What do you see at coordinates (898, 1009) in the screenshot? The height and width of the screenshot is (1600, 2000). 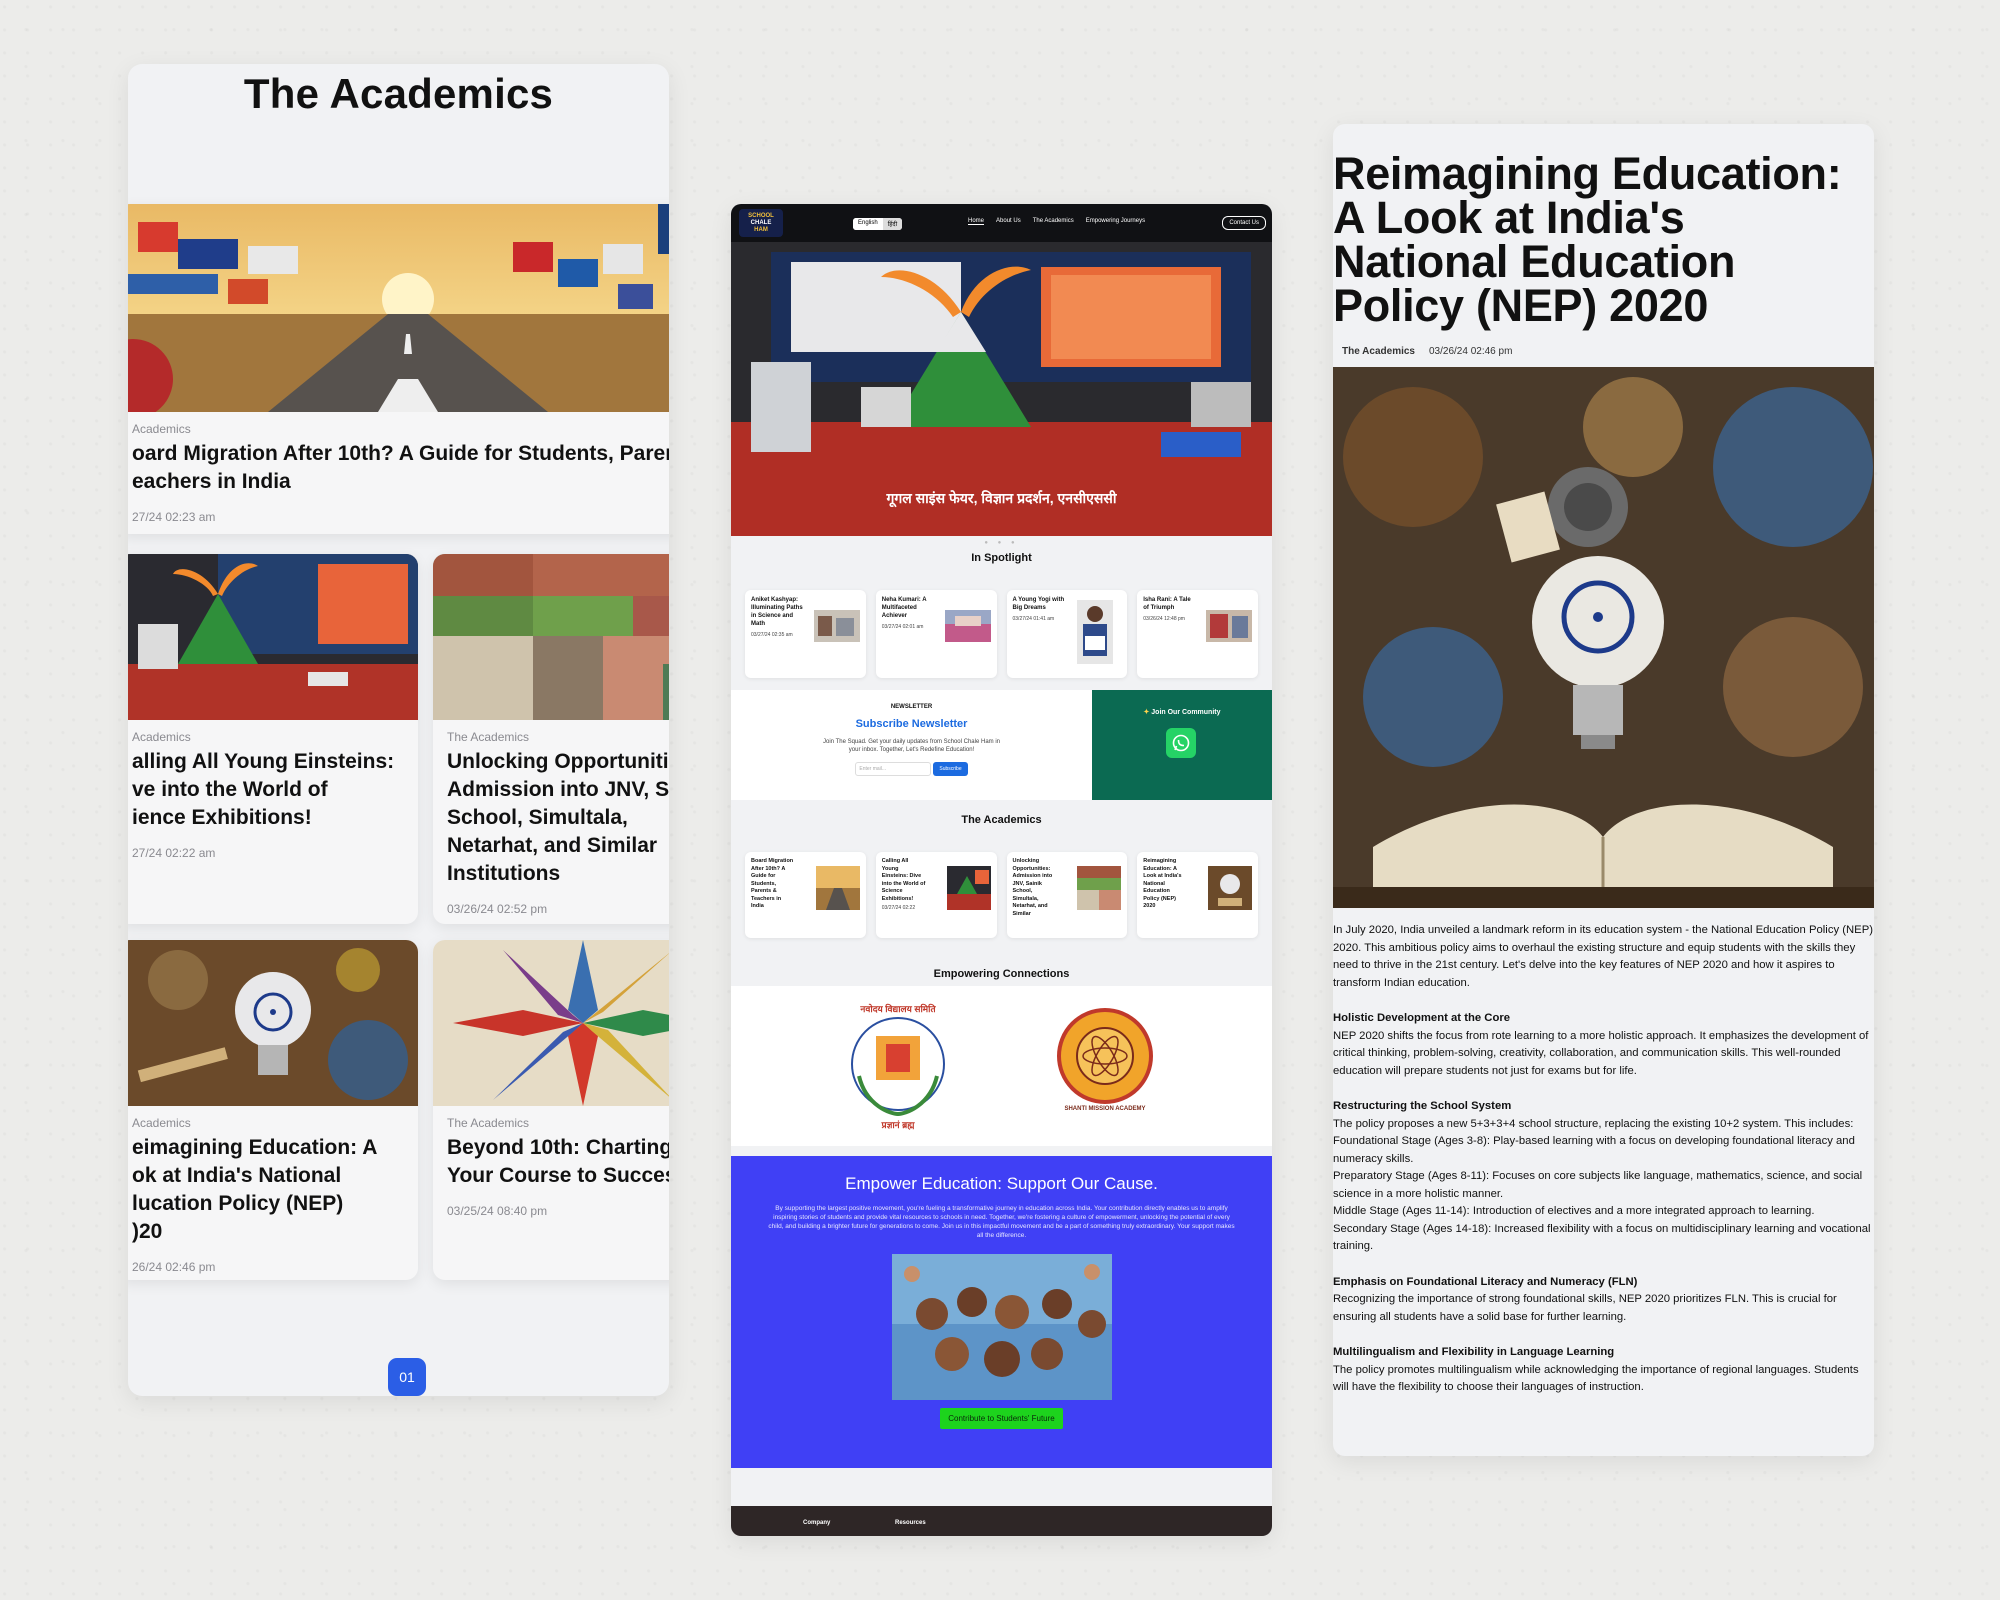 I see `navodaya-text: नवोदय विद्यालय समिति` at bounding box center [898, 1009].